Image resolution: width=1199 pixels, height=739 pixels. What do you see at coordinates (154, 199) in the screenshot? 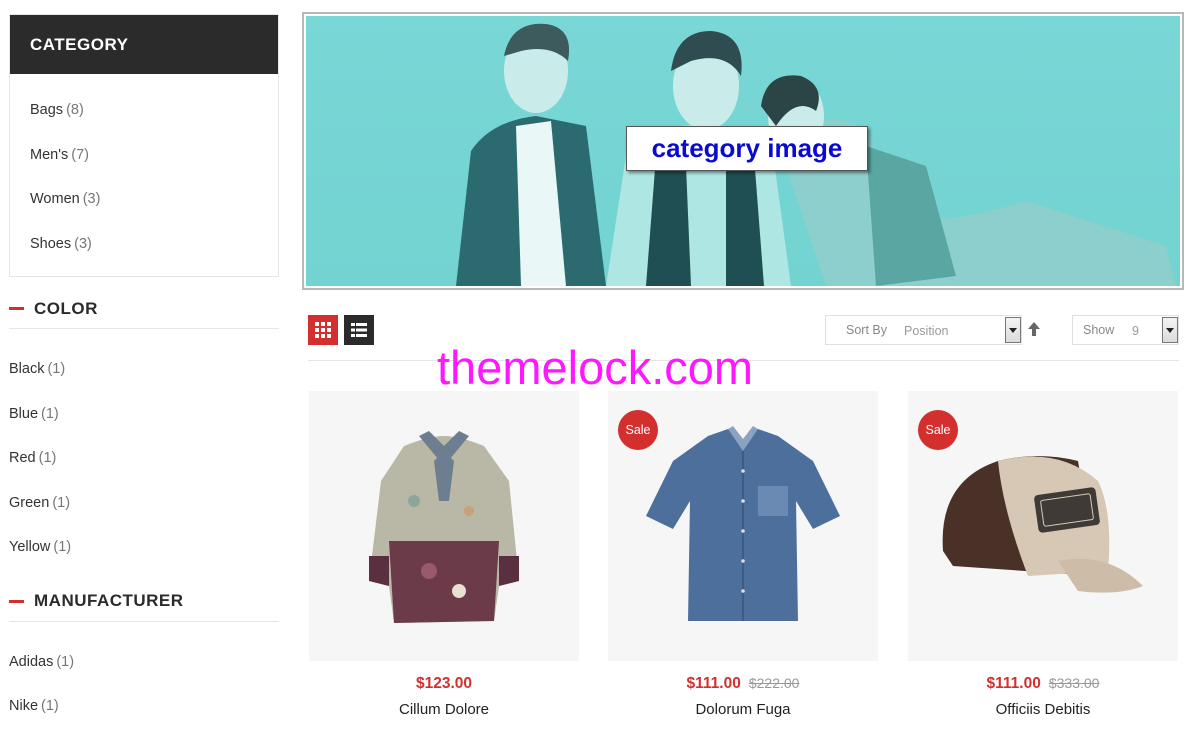
I see `category-item-women: Women (3)` at bounding box center [154, 199].